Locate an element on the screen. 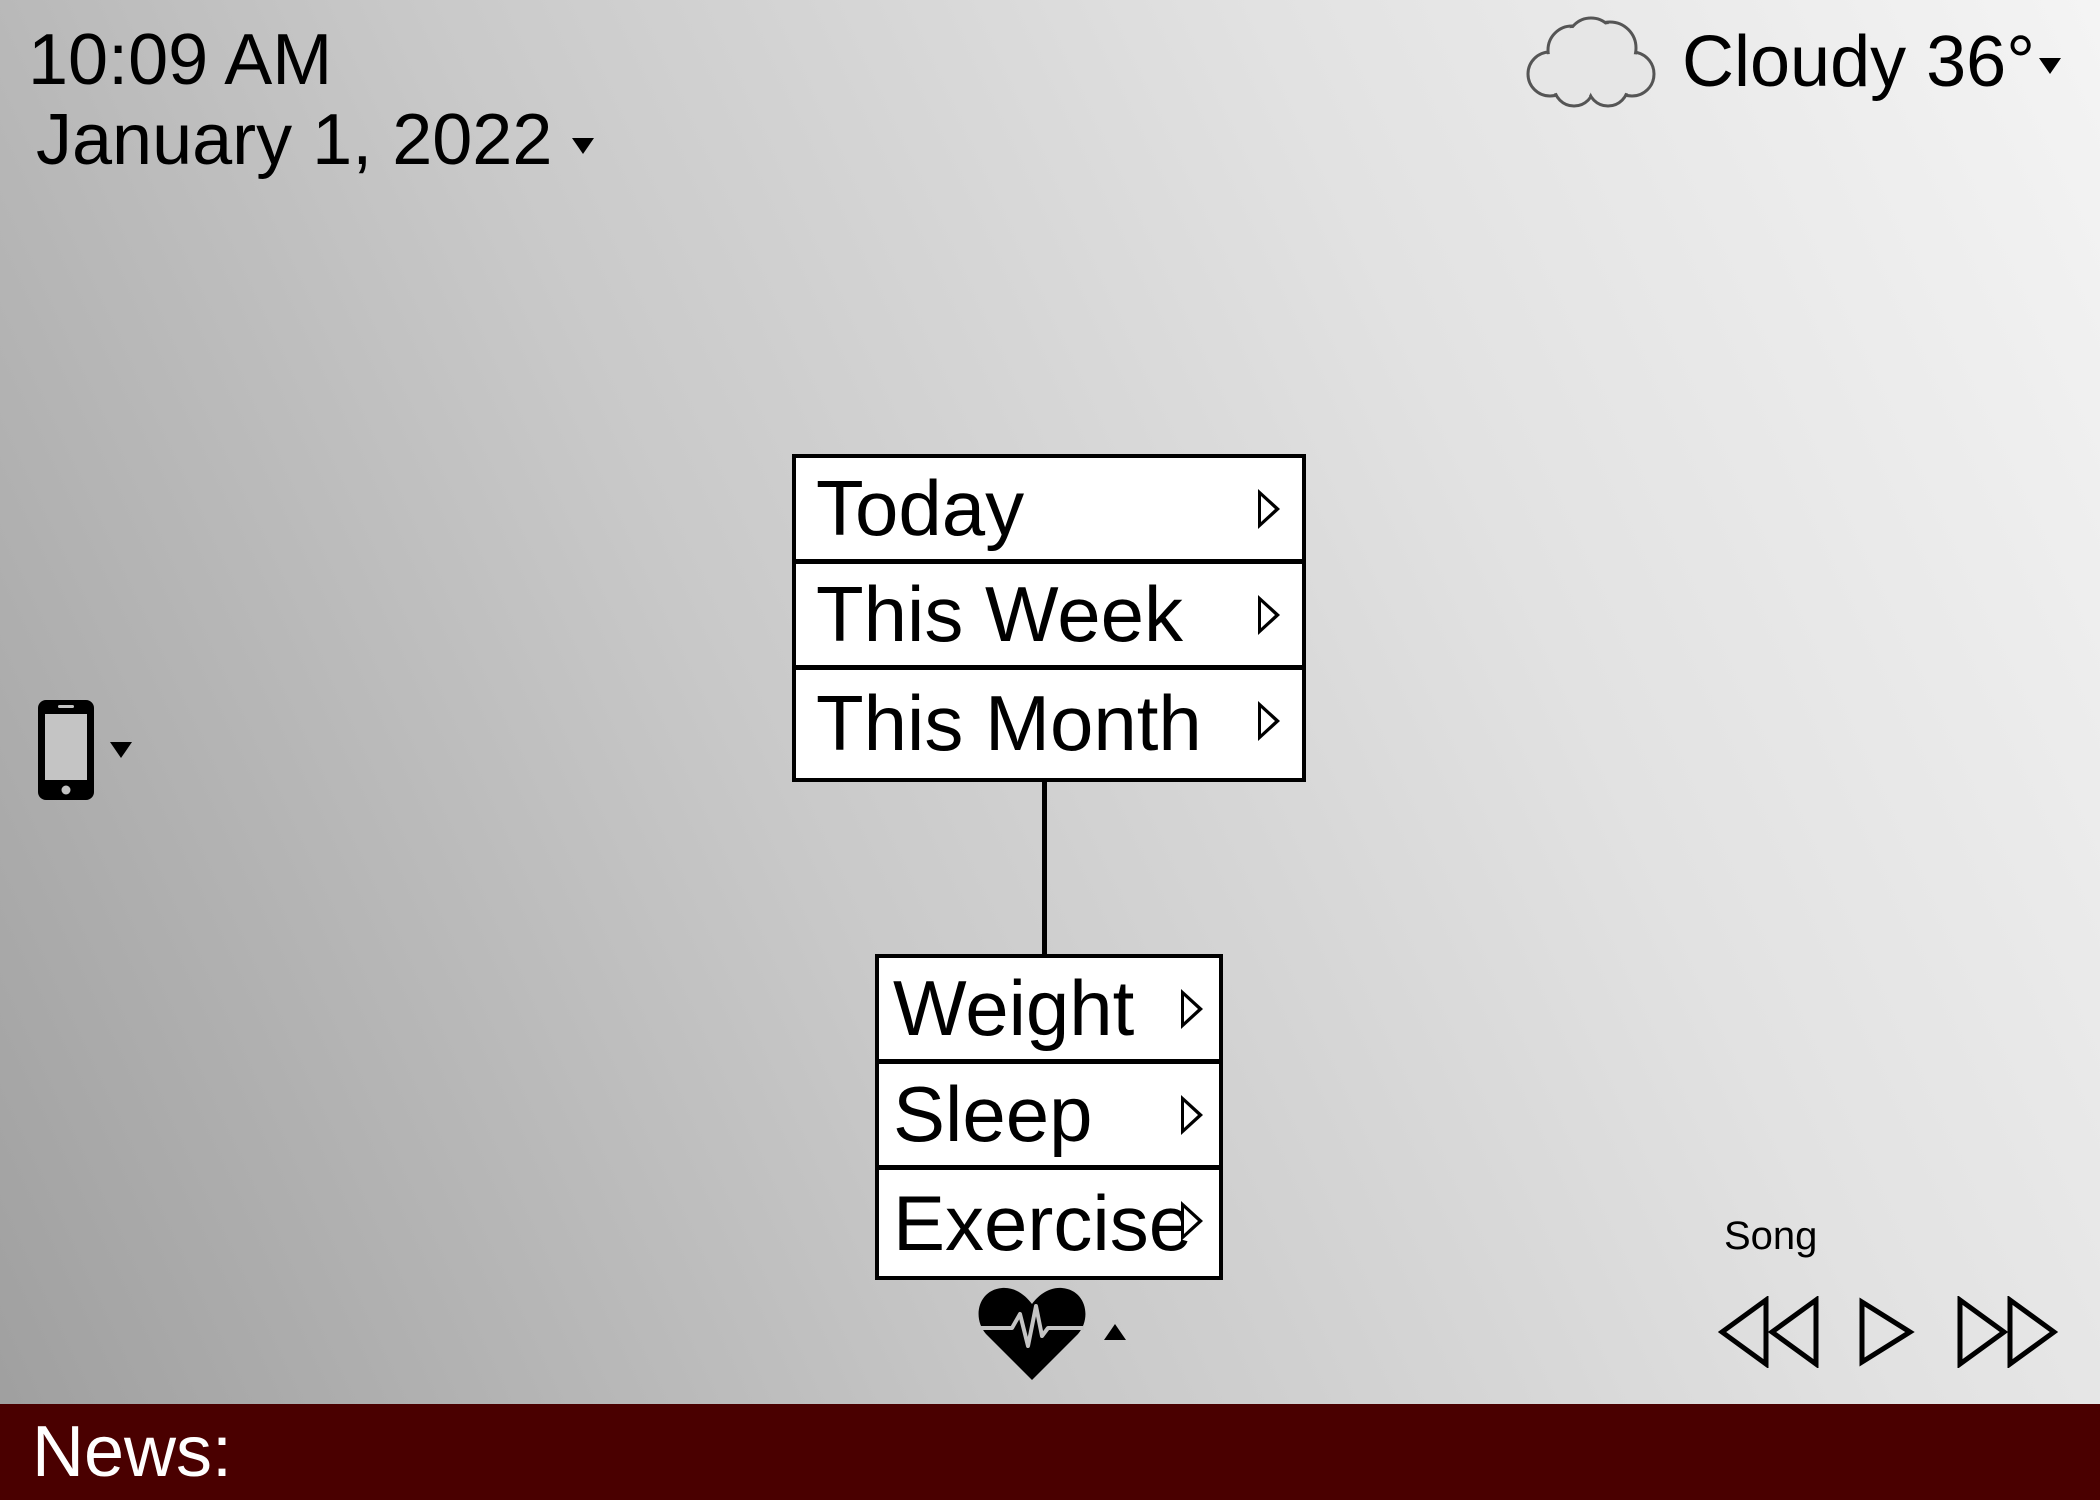 The image size is (2100, 1500). weather-text: Cloudy 36° is located at coordinates (1859, 62).